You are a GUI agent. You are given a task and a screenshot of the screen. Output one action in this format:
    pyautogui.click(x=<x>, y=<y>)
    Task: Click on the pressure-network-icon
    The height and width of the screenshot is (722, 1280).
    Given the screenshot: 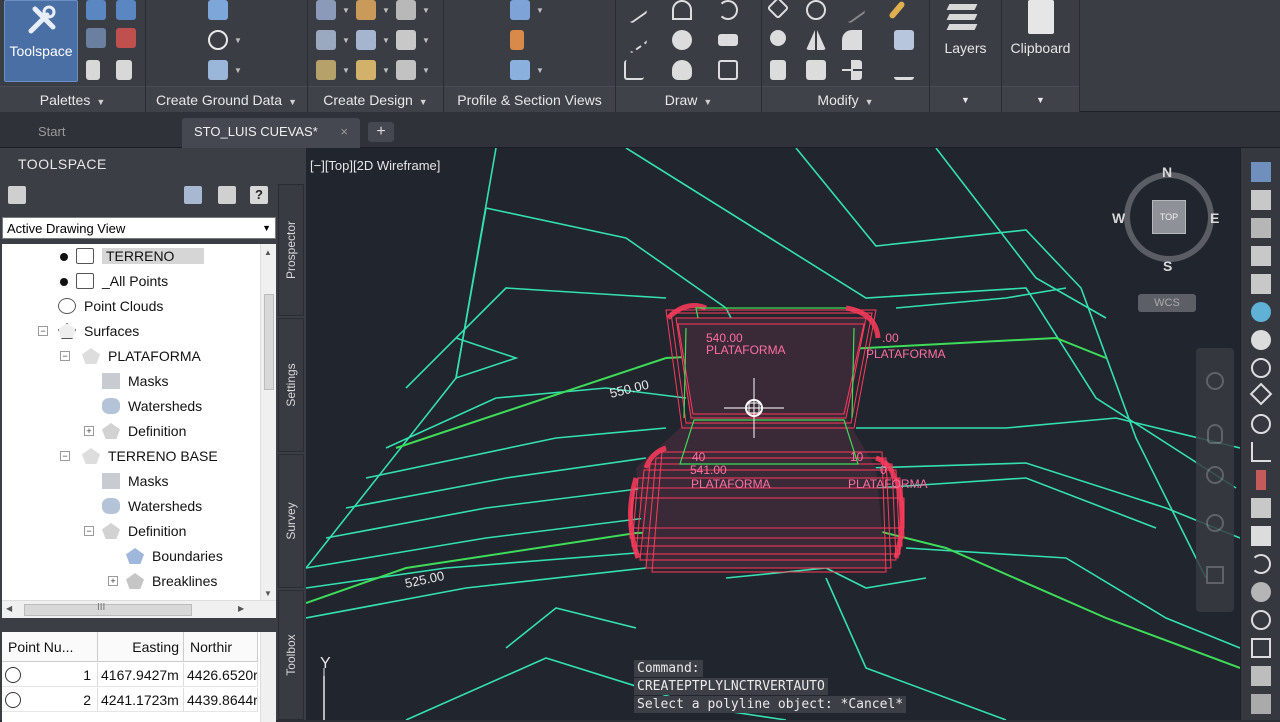 What is the action you would take?
    pyautogui.click(x=406, y=70)
    